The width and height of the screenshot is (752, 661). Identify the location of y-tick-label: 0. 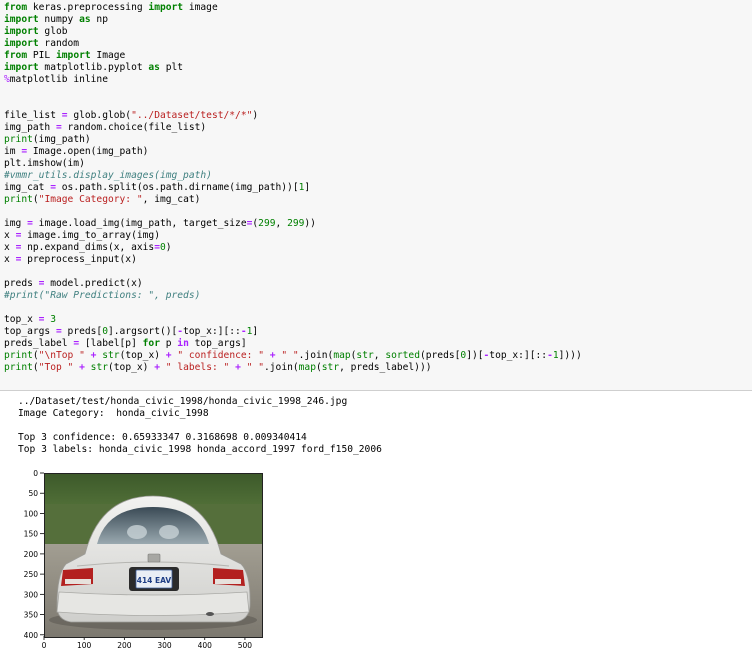
(35, 473).